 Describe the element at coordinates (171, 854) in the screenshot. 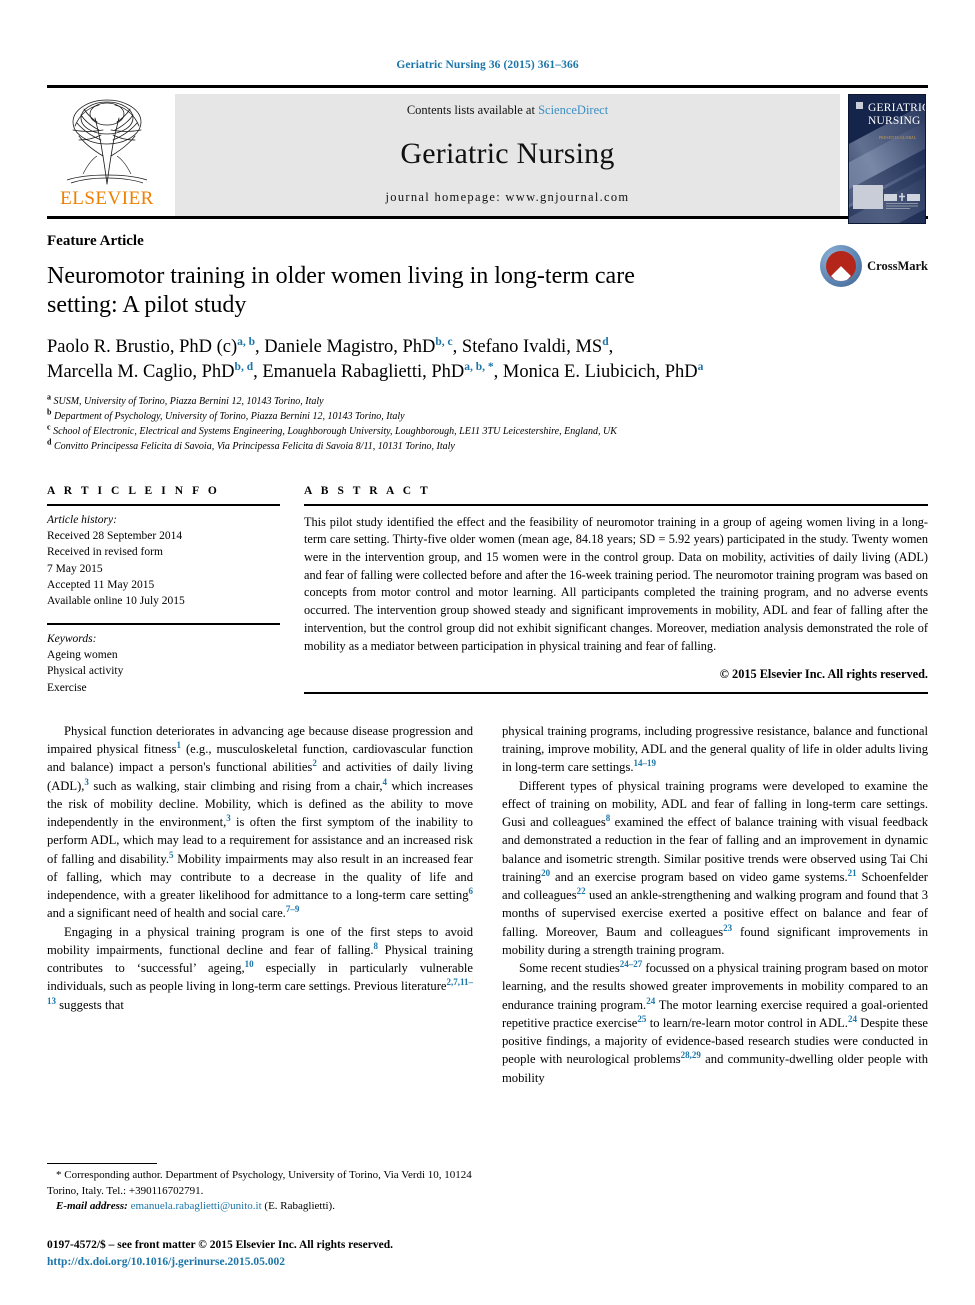

I see `citation-ref: 5` at that location.